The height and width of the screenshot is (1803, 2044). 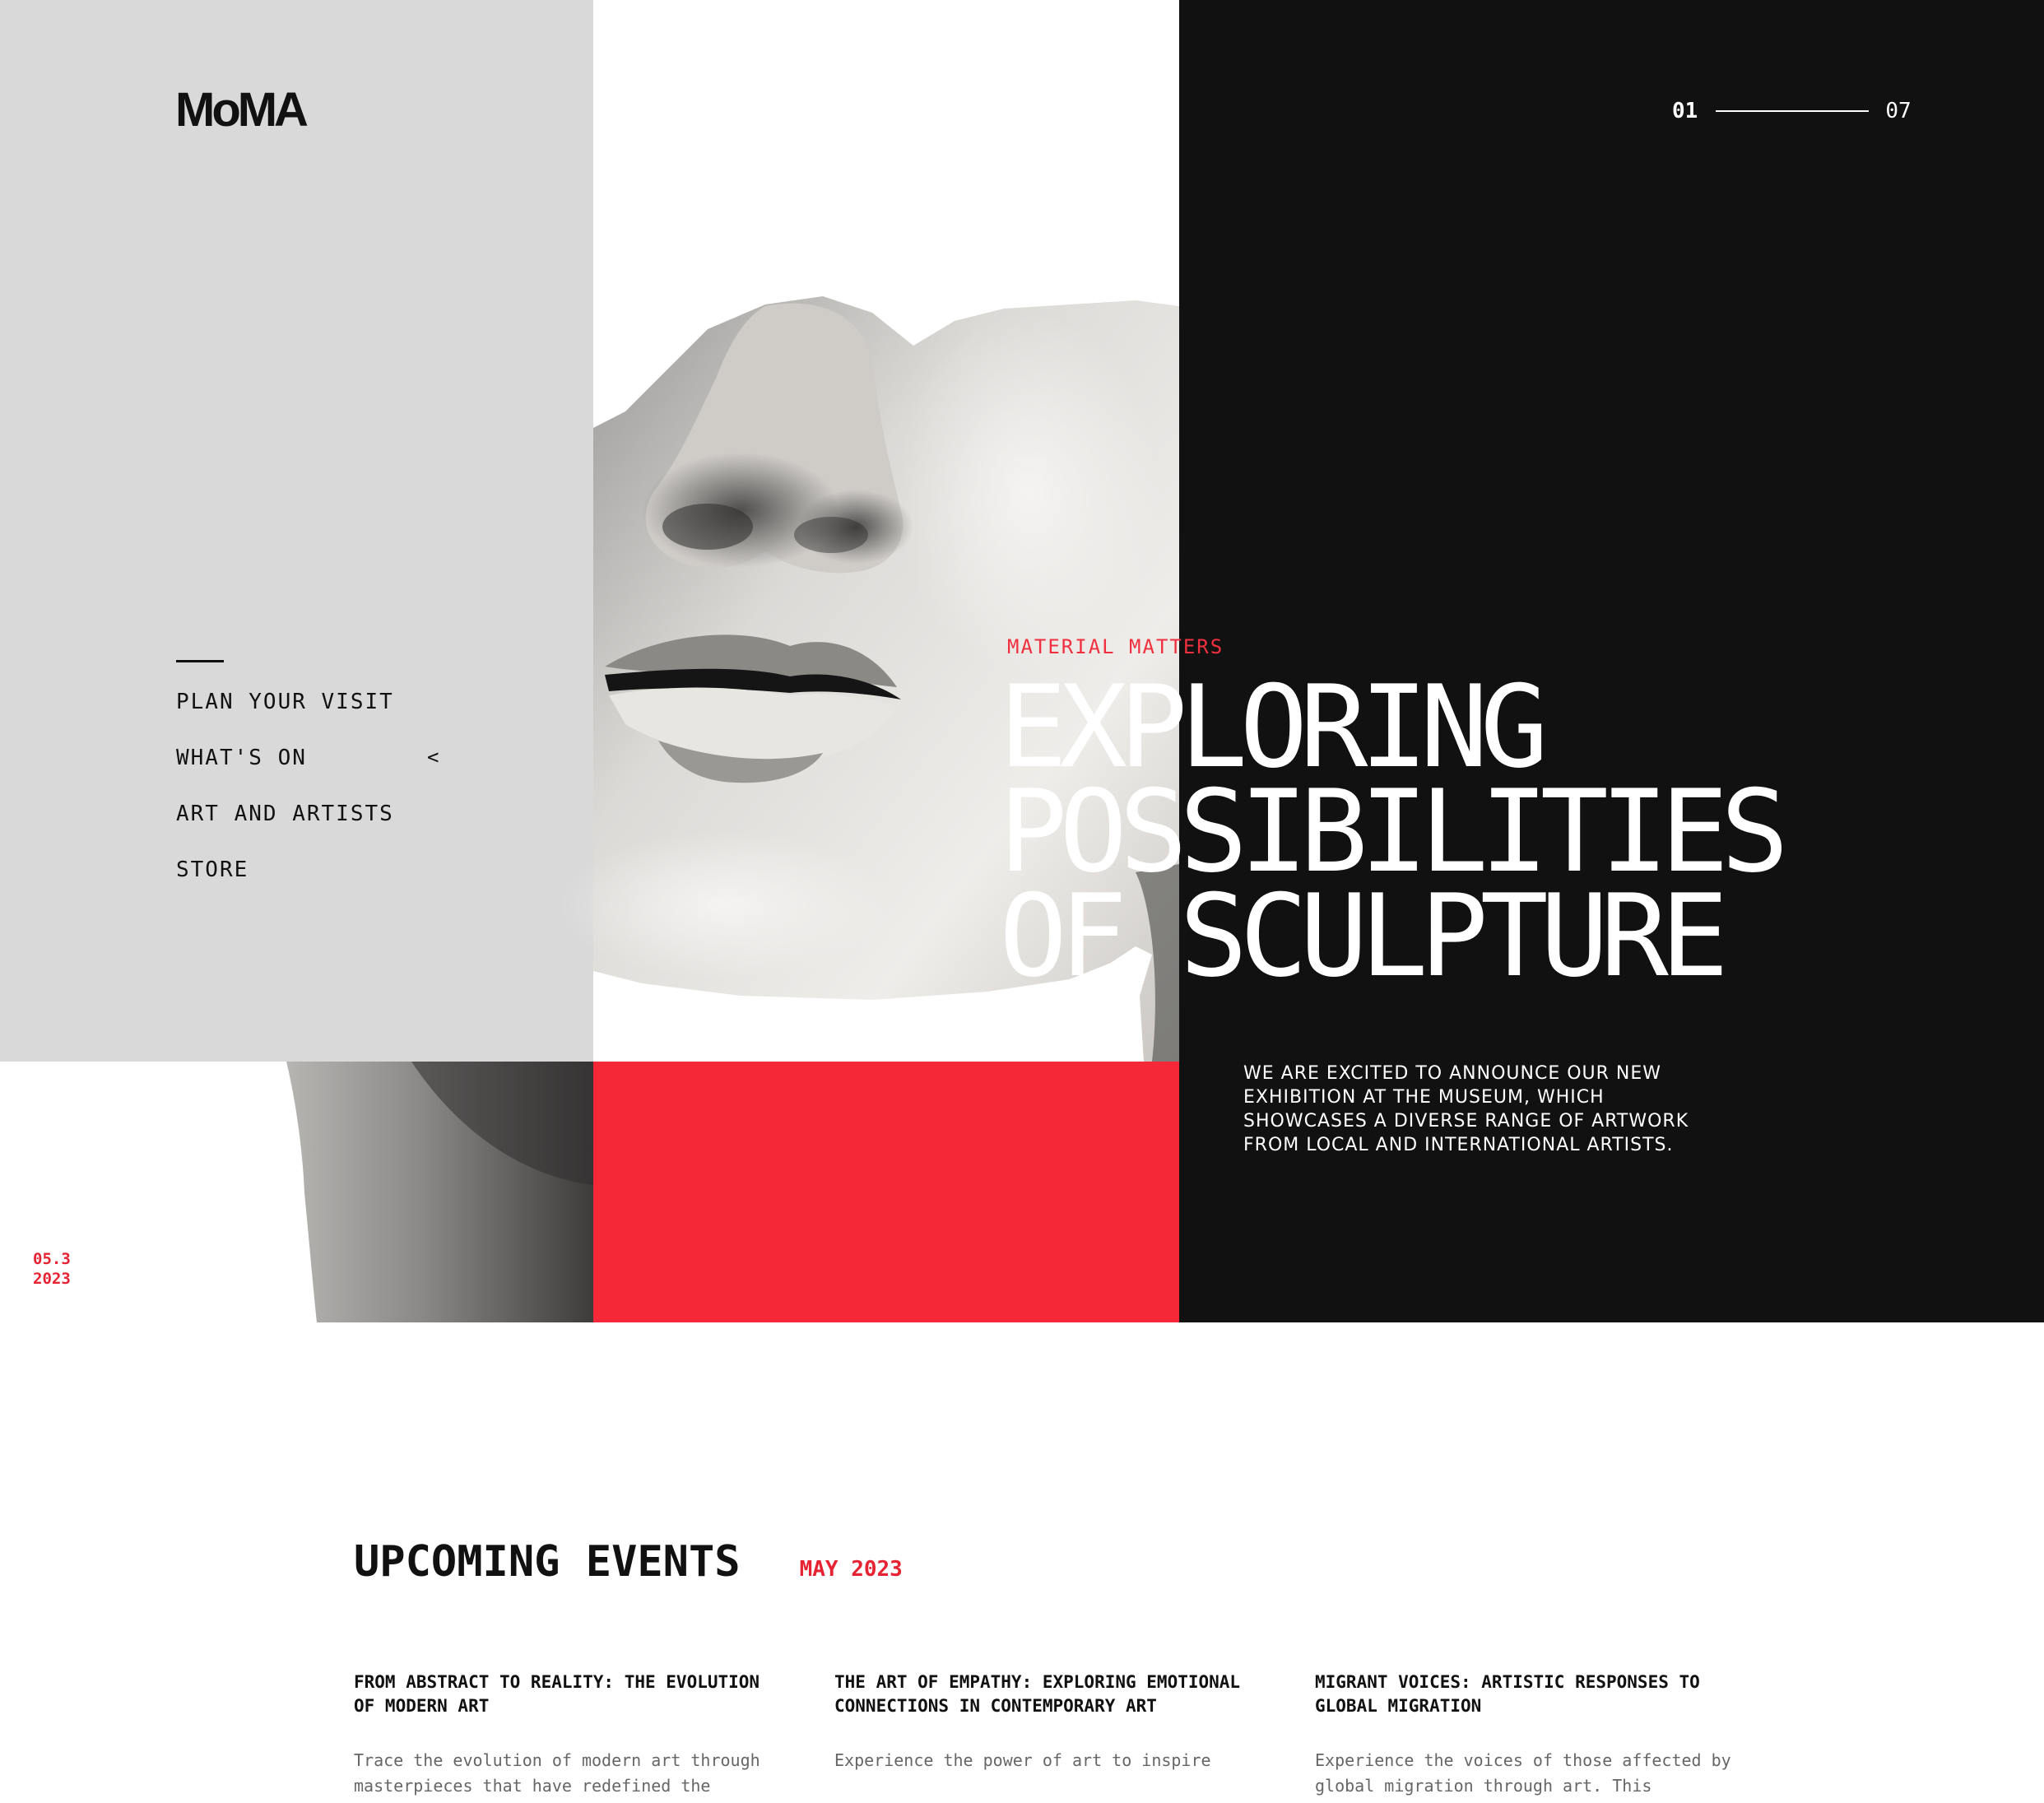 What do you see at coordinates (52, 1269) in the screenshot?
I see `exhibition-date: 05.3 2023` at bounding box center [52, 1269].